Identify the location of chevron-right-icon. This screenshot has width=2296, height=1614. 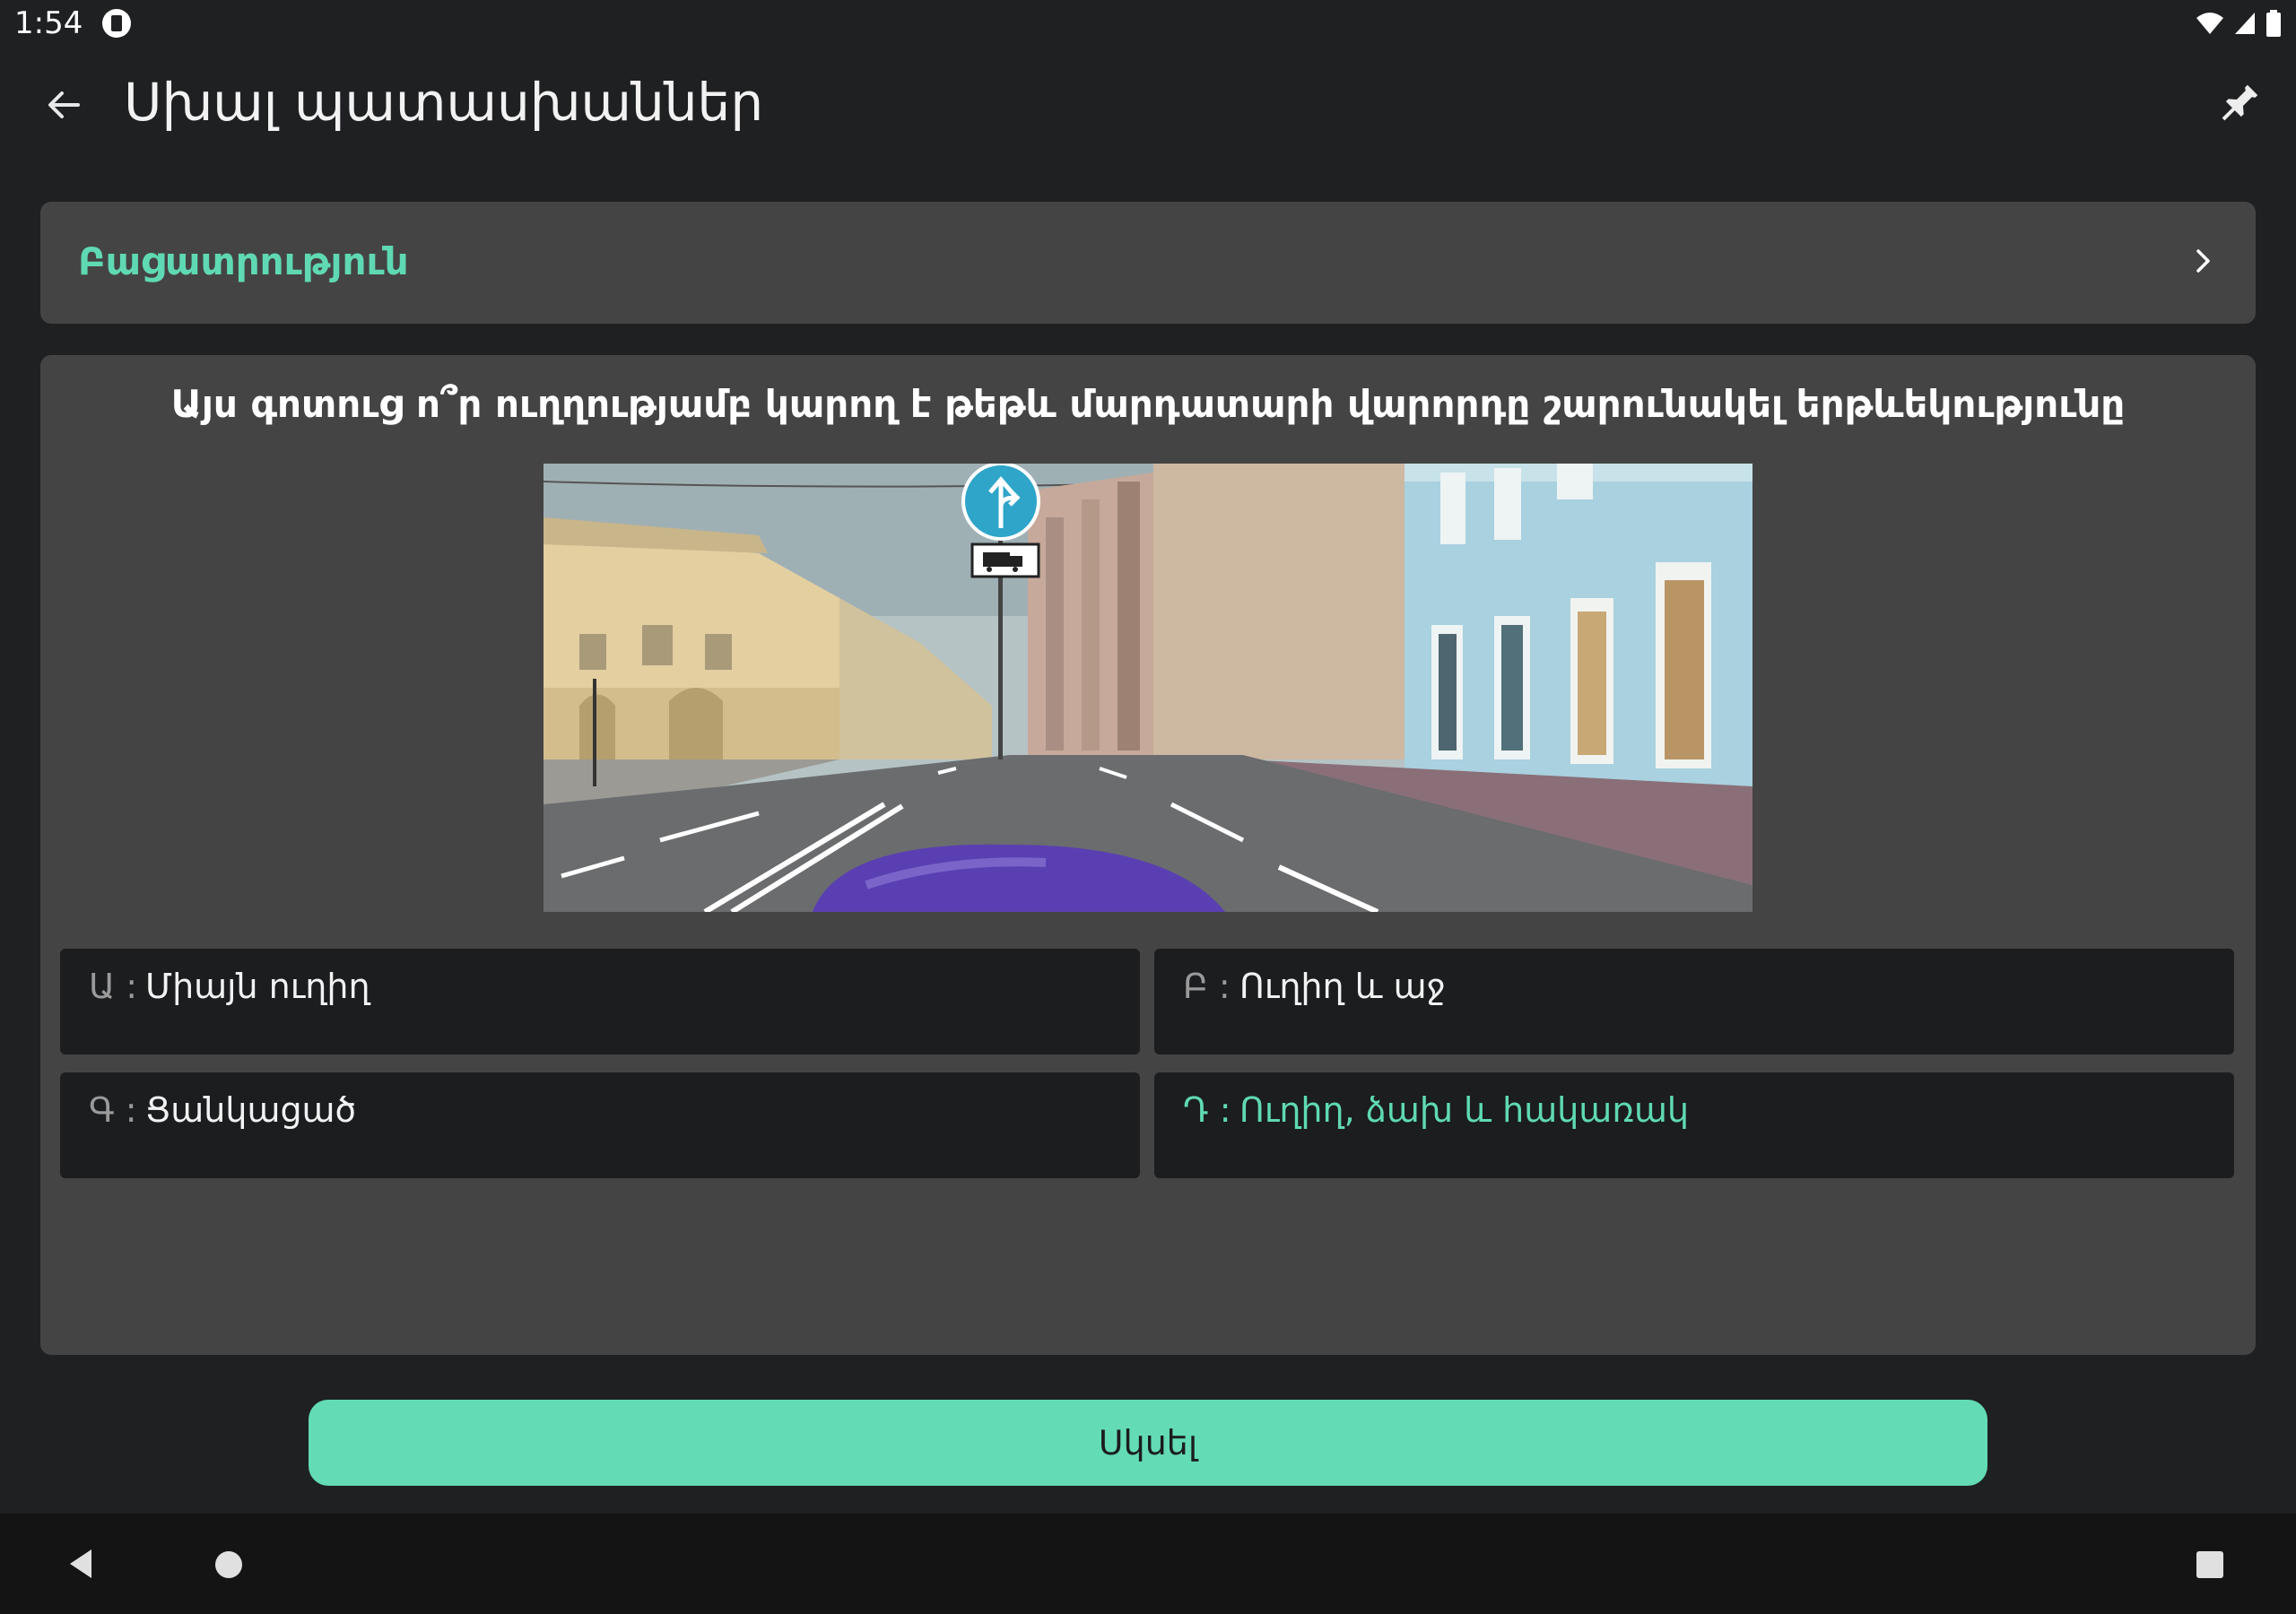
(2203, 261).